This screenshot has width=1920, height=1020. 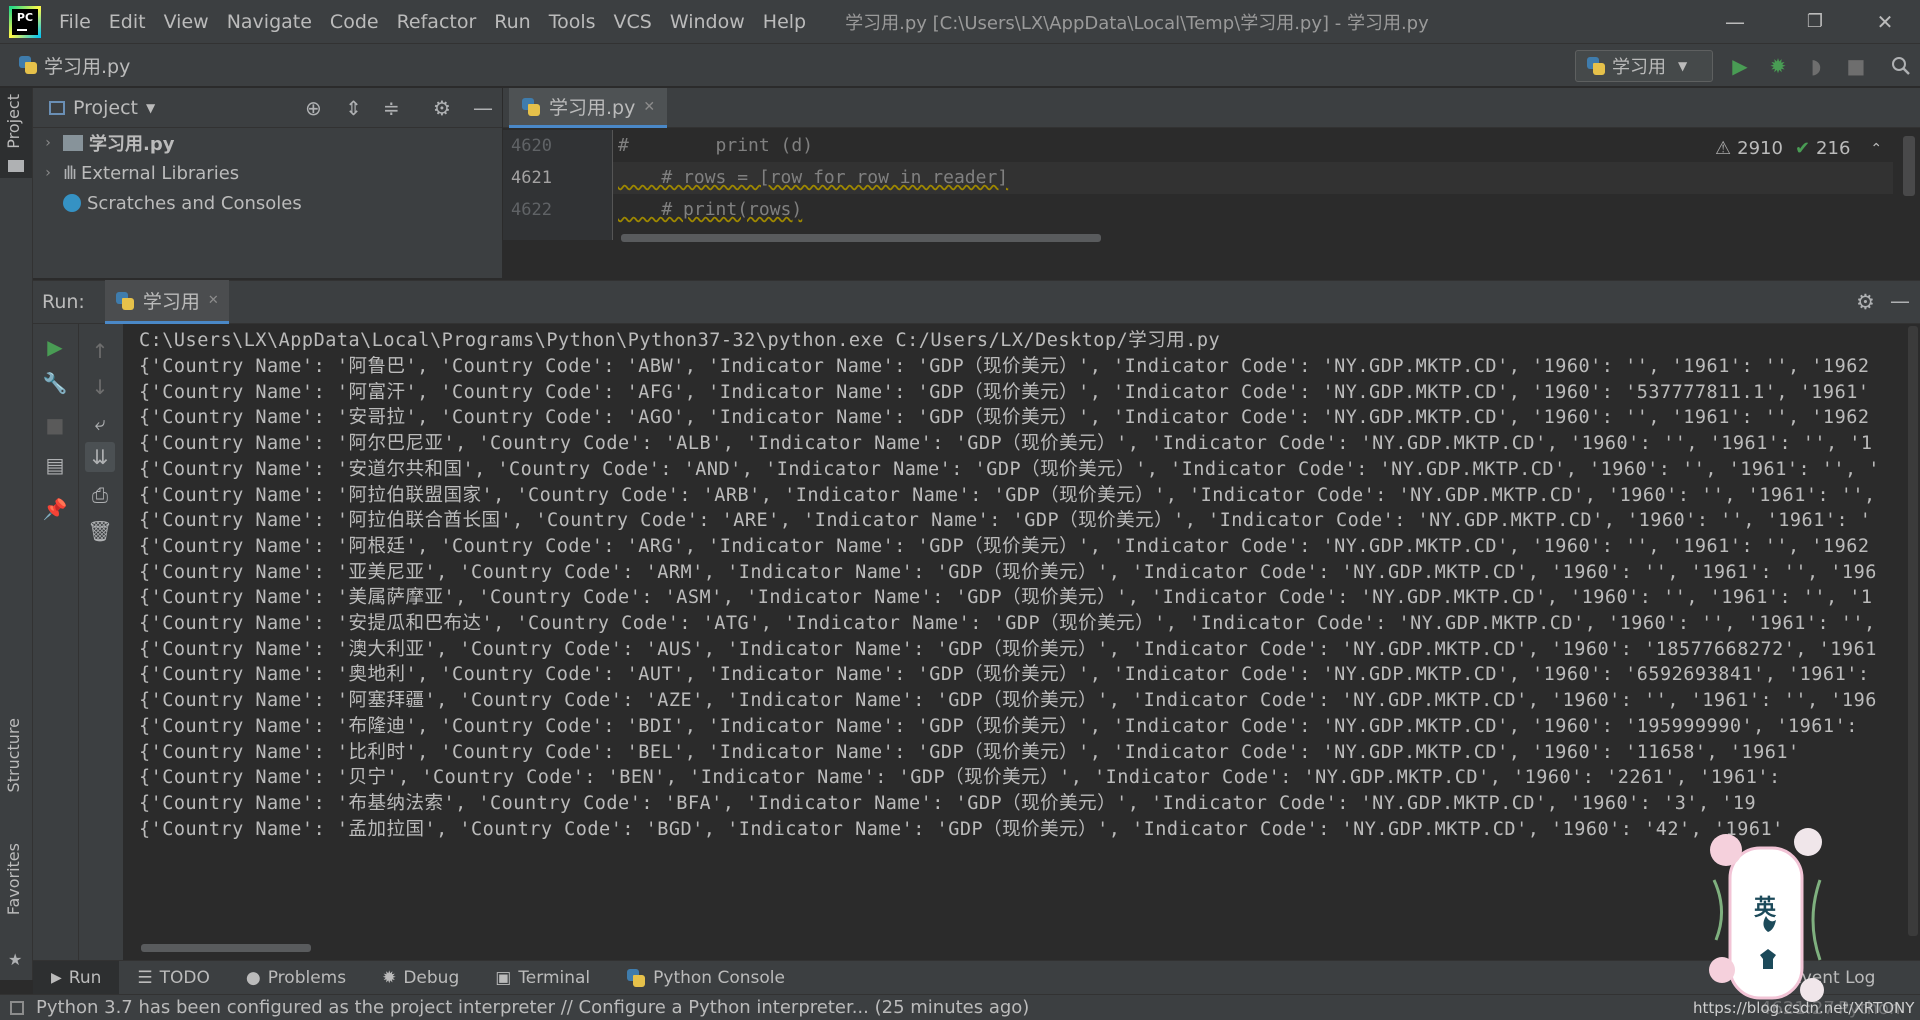 I want to click on project-view-icon, so click(x=57, y=107).